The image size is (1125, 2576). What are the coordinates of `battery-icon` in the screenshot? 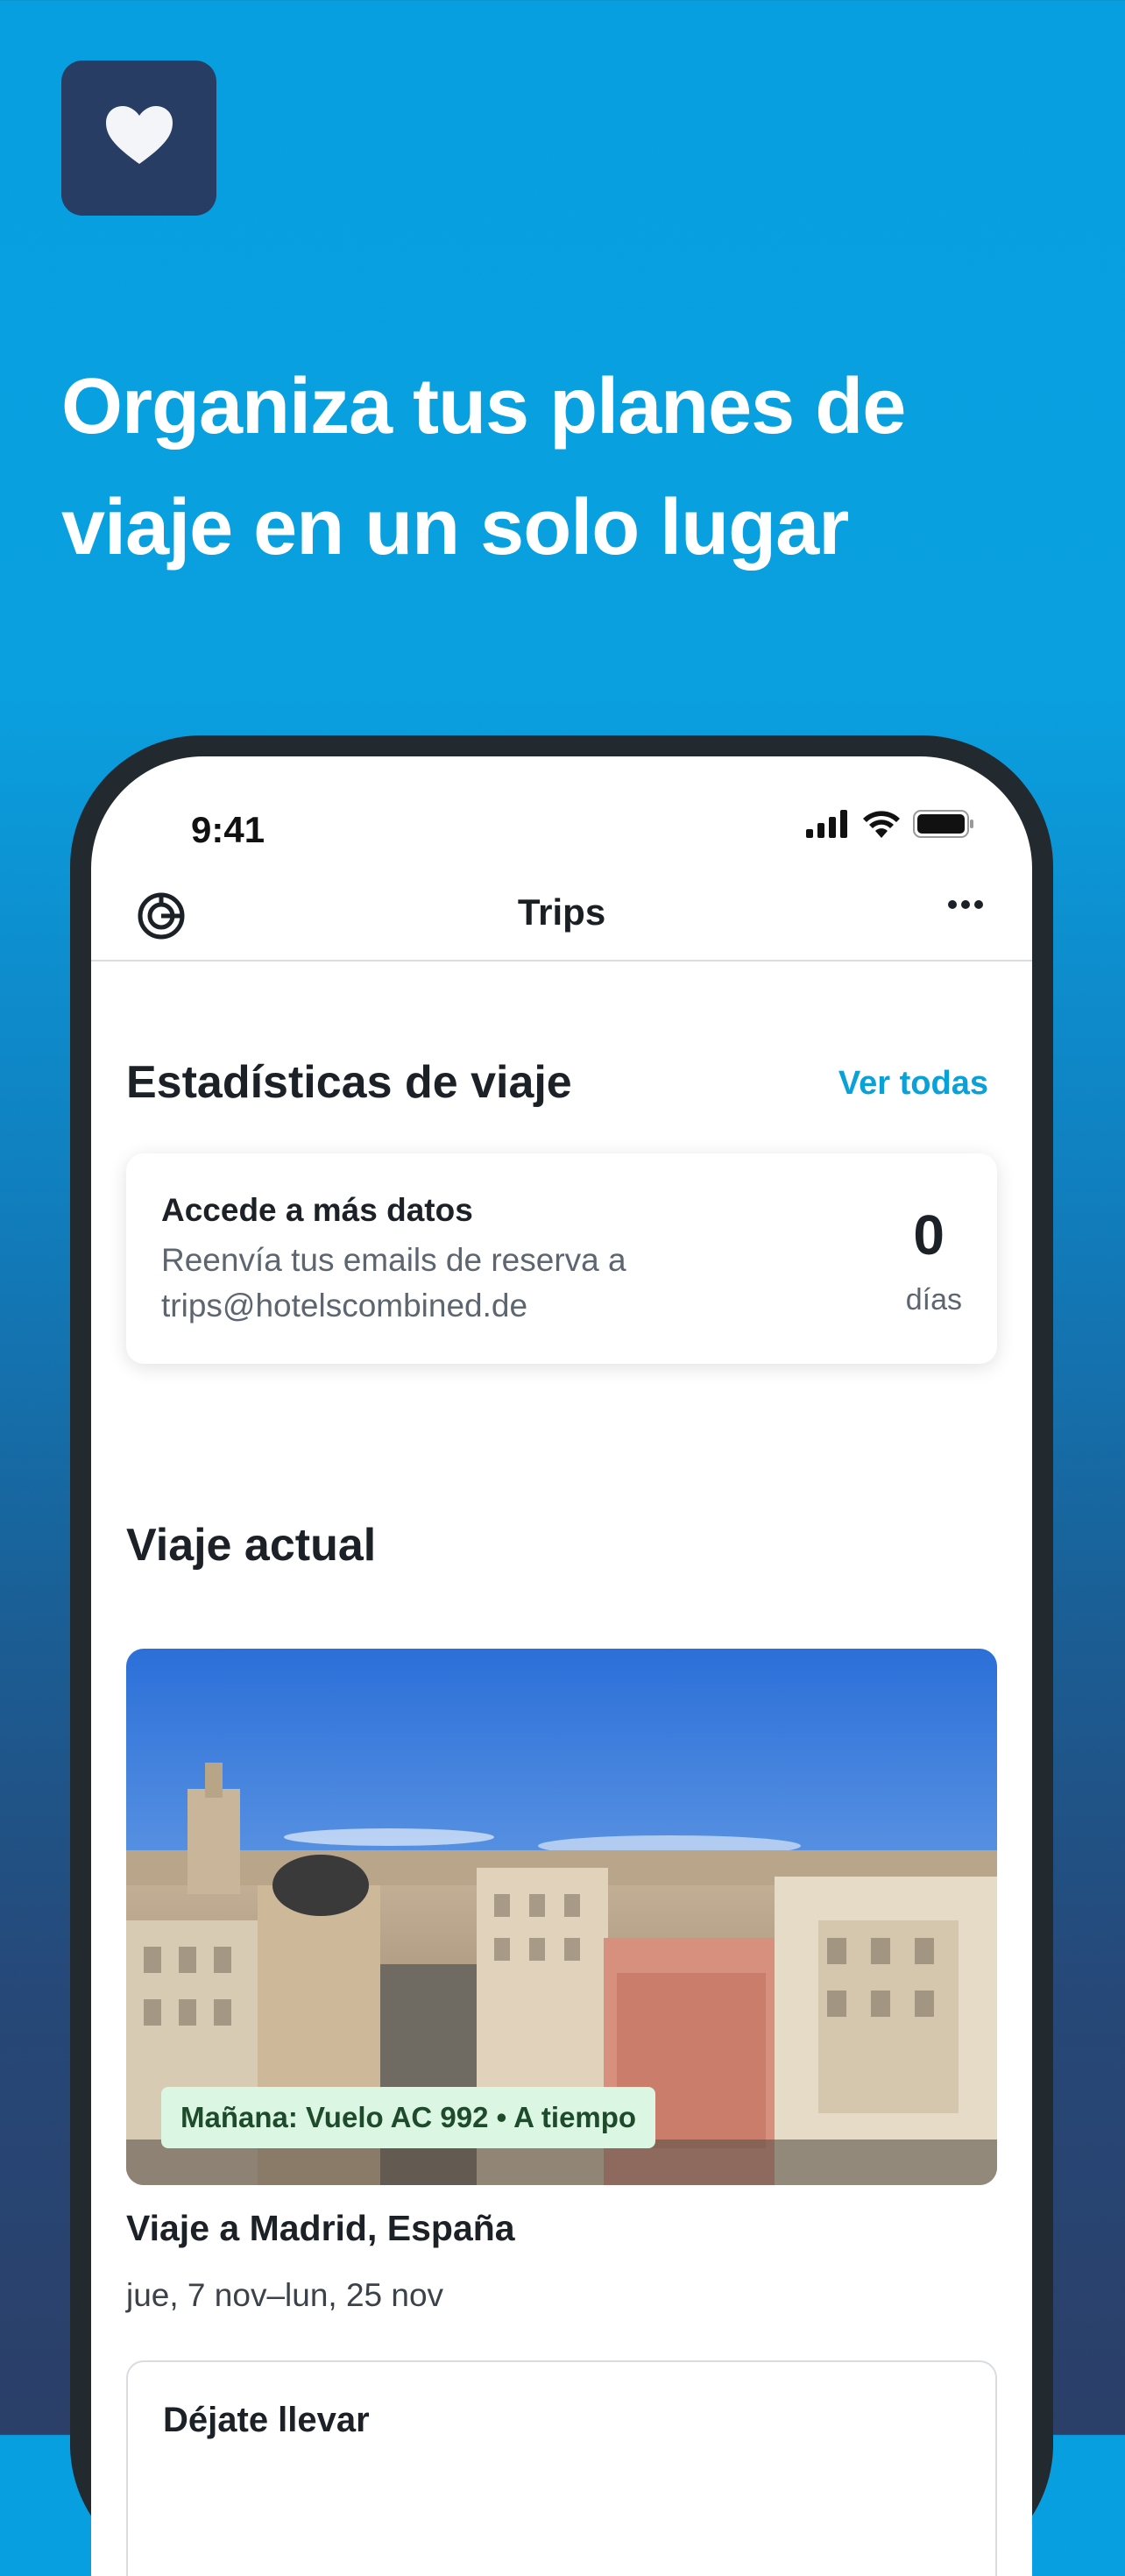 It's located at (943, 826).